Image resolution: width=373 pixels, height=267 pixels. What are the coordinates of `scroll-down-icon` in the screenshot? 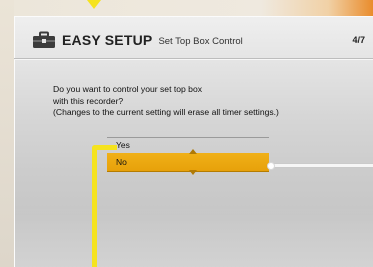 It's located at (193, 172).